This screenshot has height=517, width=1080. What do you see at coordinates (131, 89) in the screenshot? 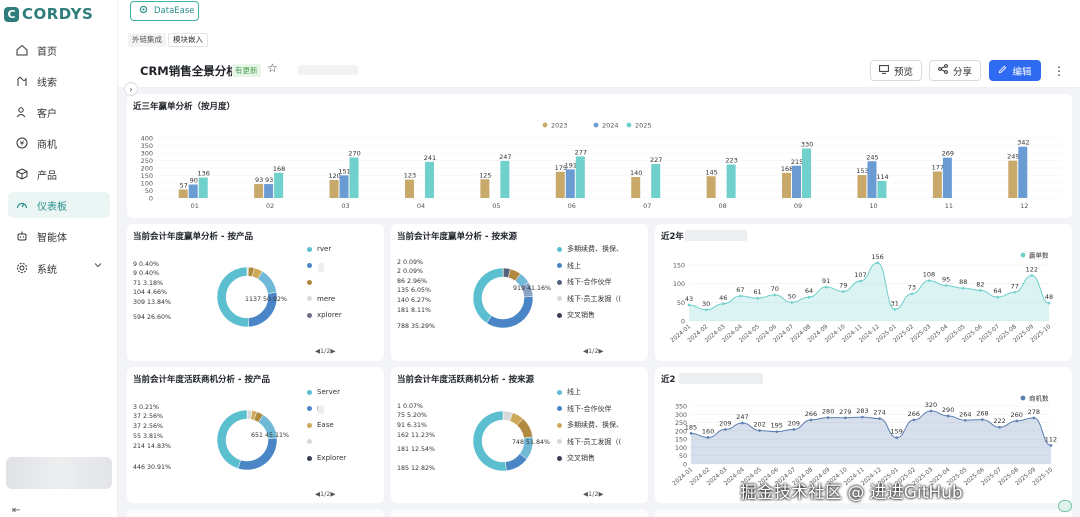
I see `chevron-right-icon: ›` at bounding box center [131, 89].